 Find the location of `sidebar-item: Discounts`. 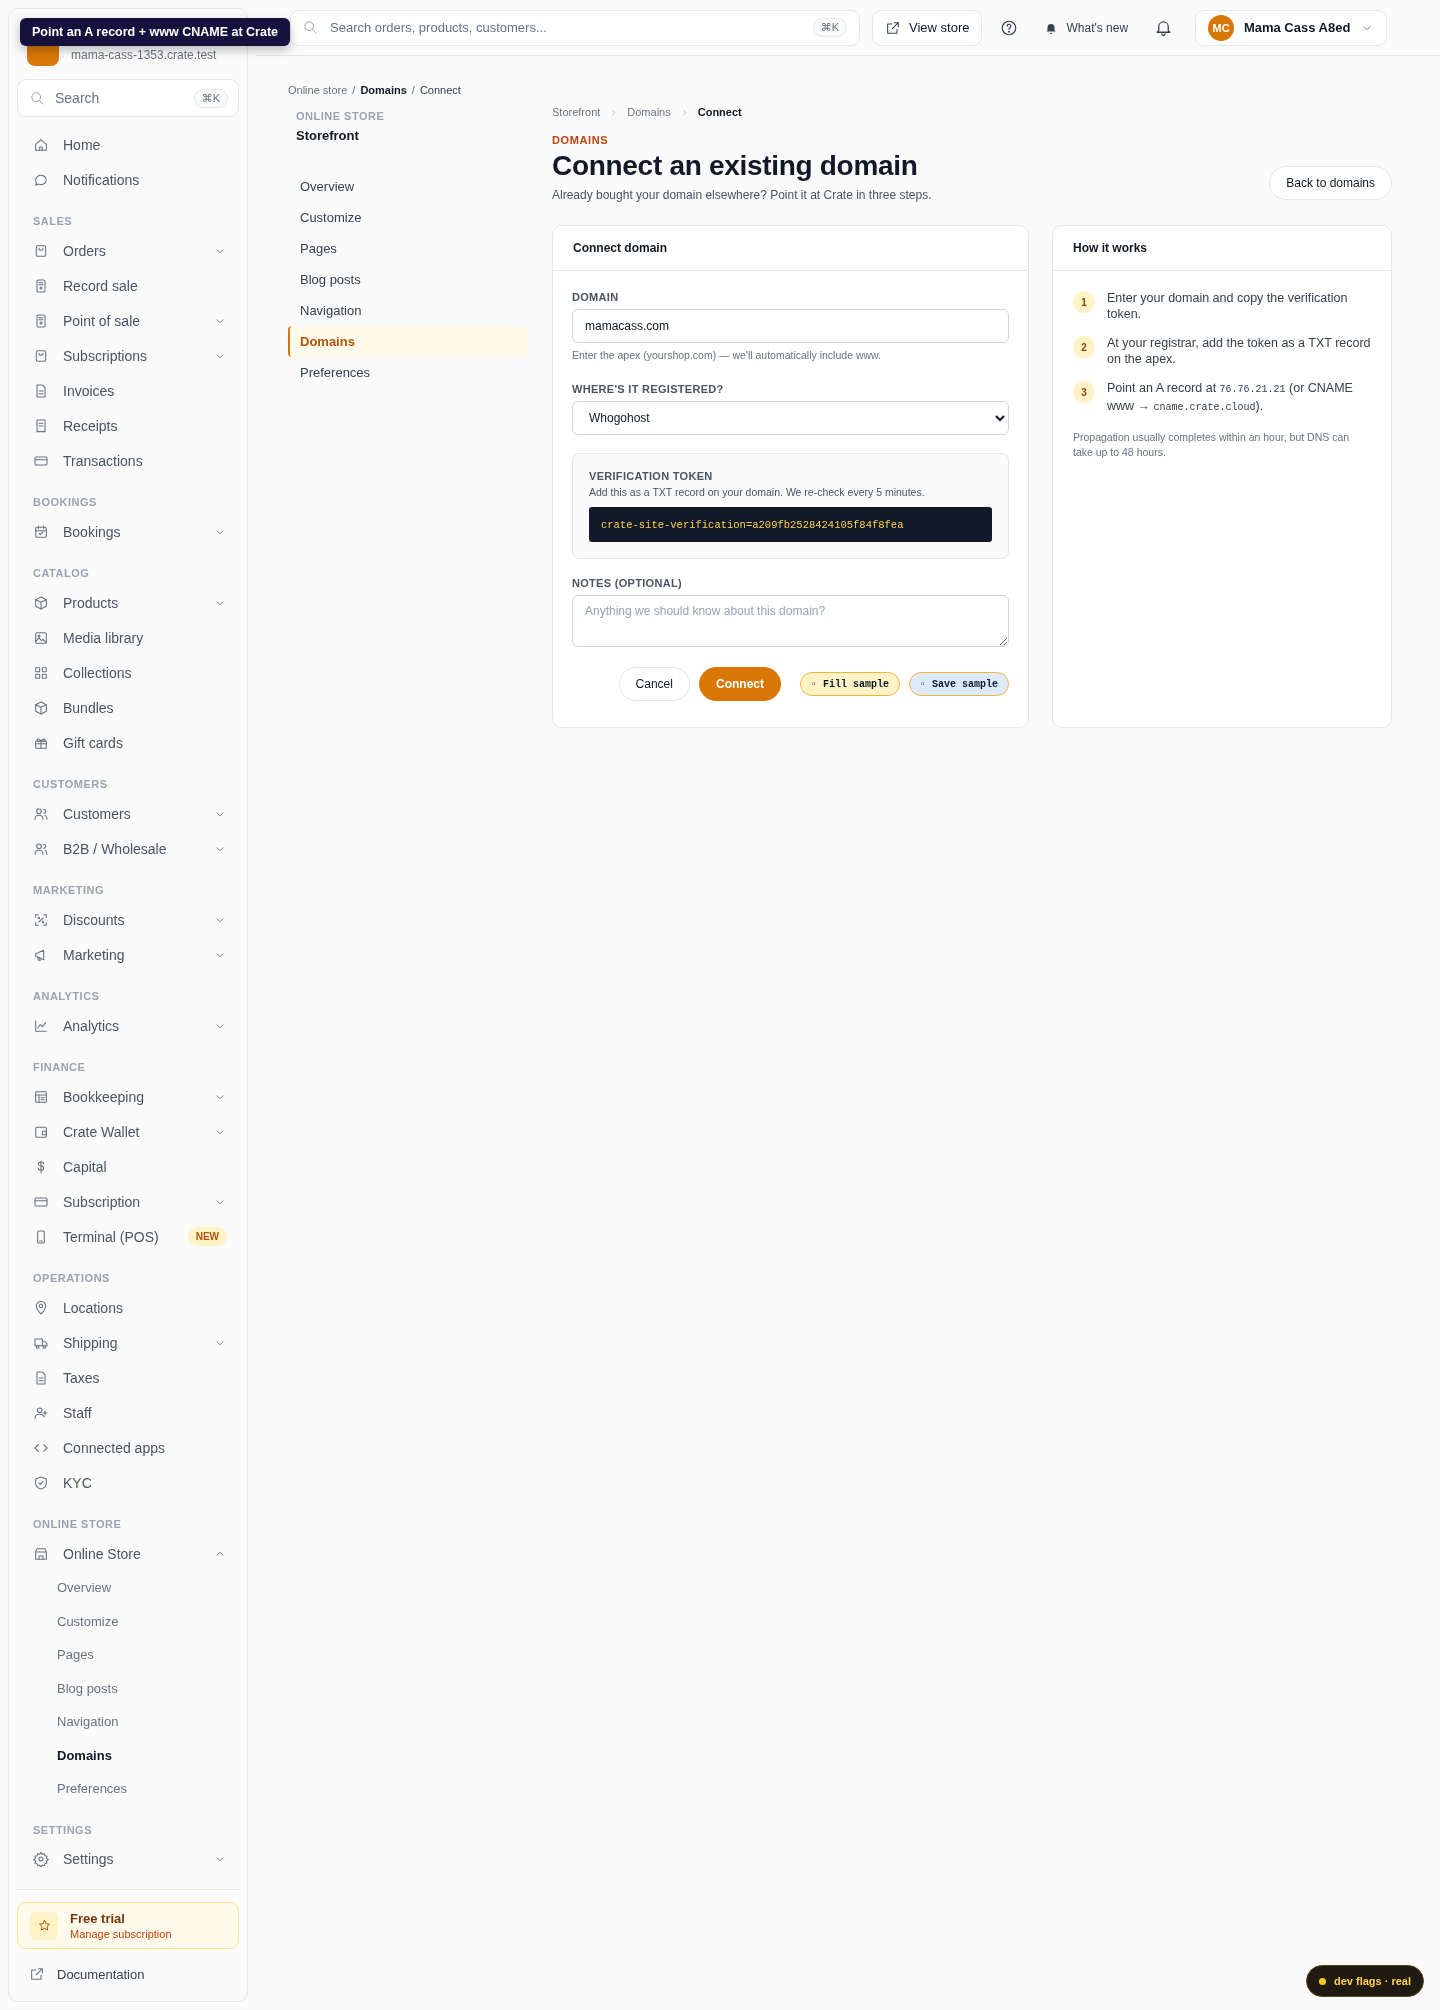

sidebar-item: Discounts is located at coordinates (128, 919).